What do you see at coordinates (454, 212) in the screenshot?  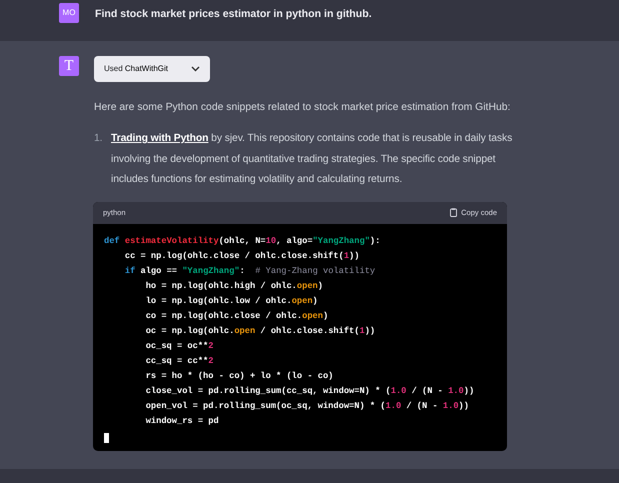 I see `clipboard-icon` at bounding box center [454, 212].